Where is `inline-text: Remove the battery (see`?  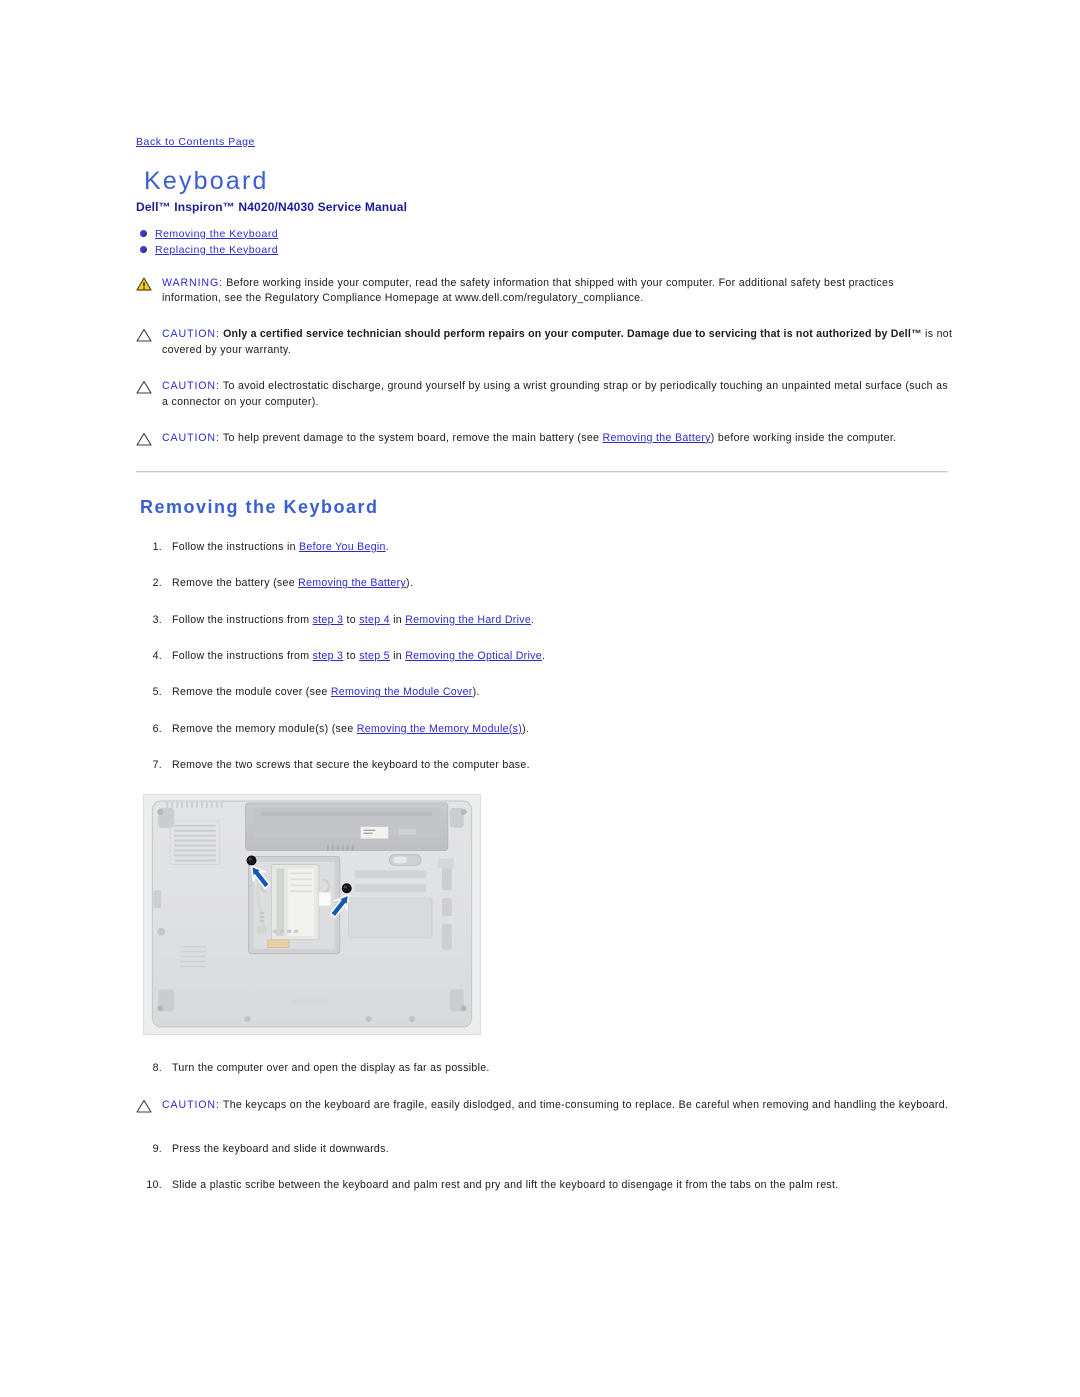 inline-text: Remove the battery (see is located at coordinates (235, 583).